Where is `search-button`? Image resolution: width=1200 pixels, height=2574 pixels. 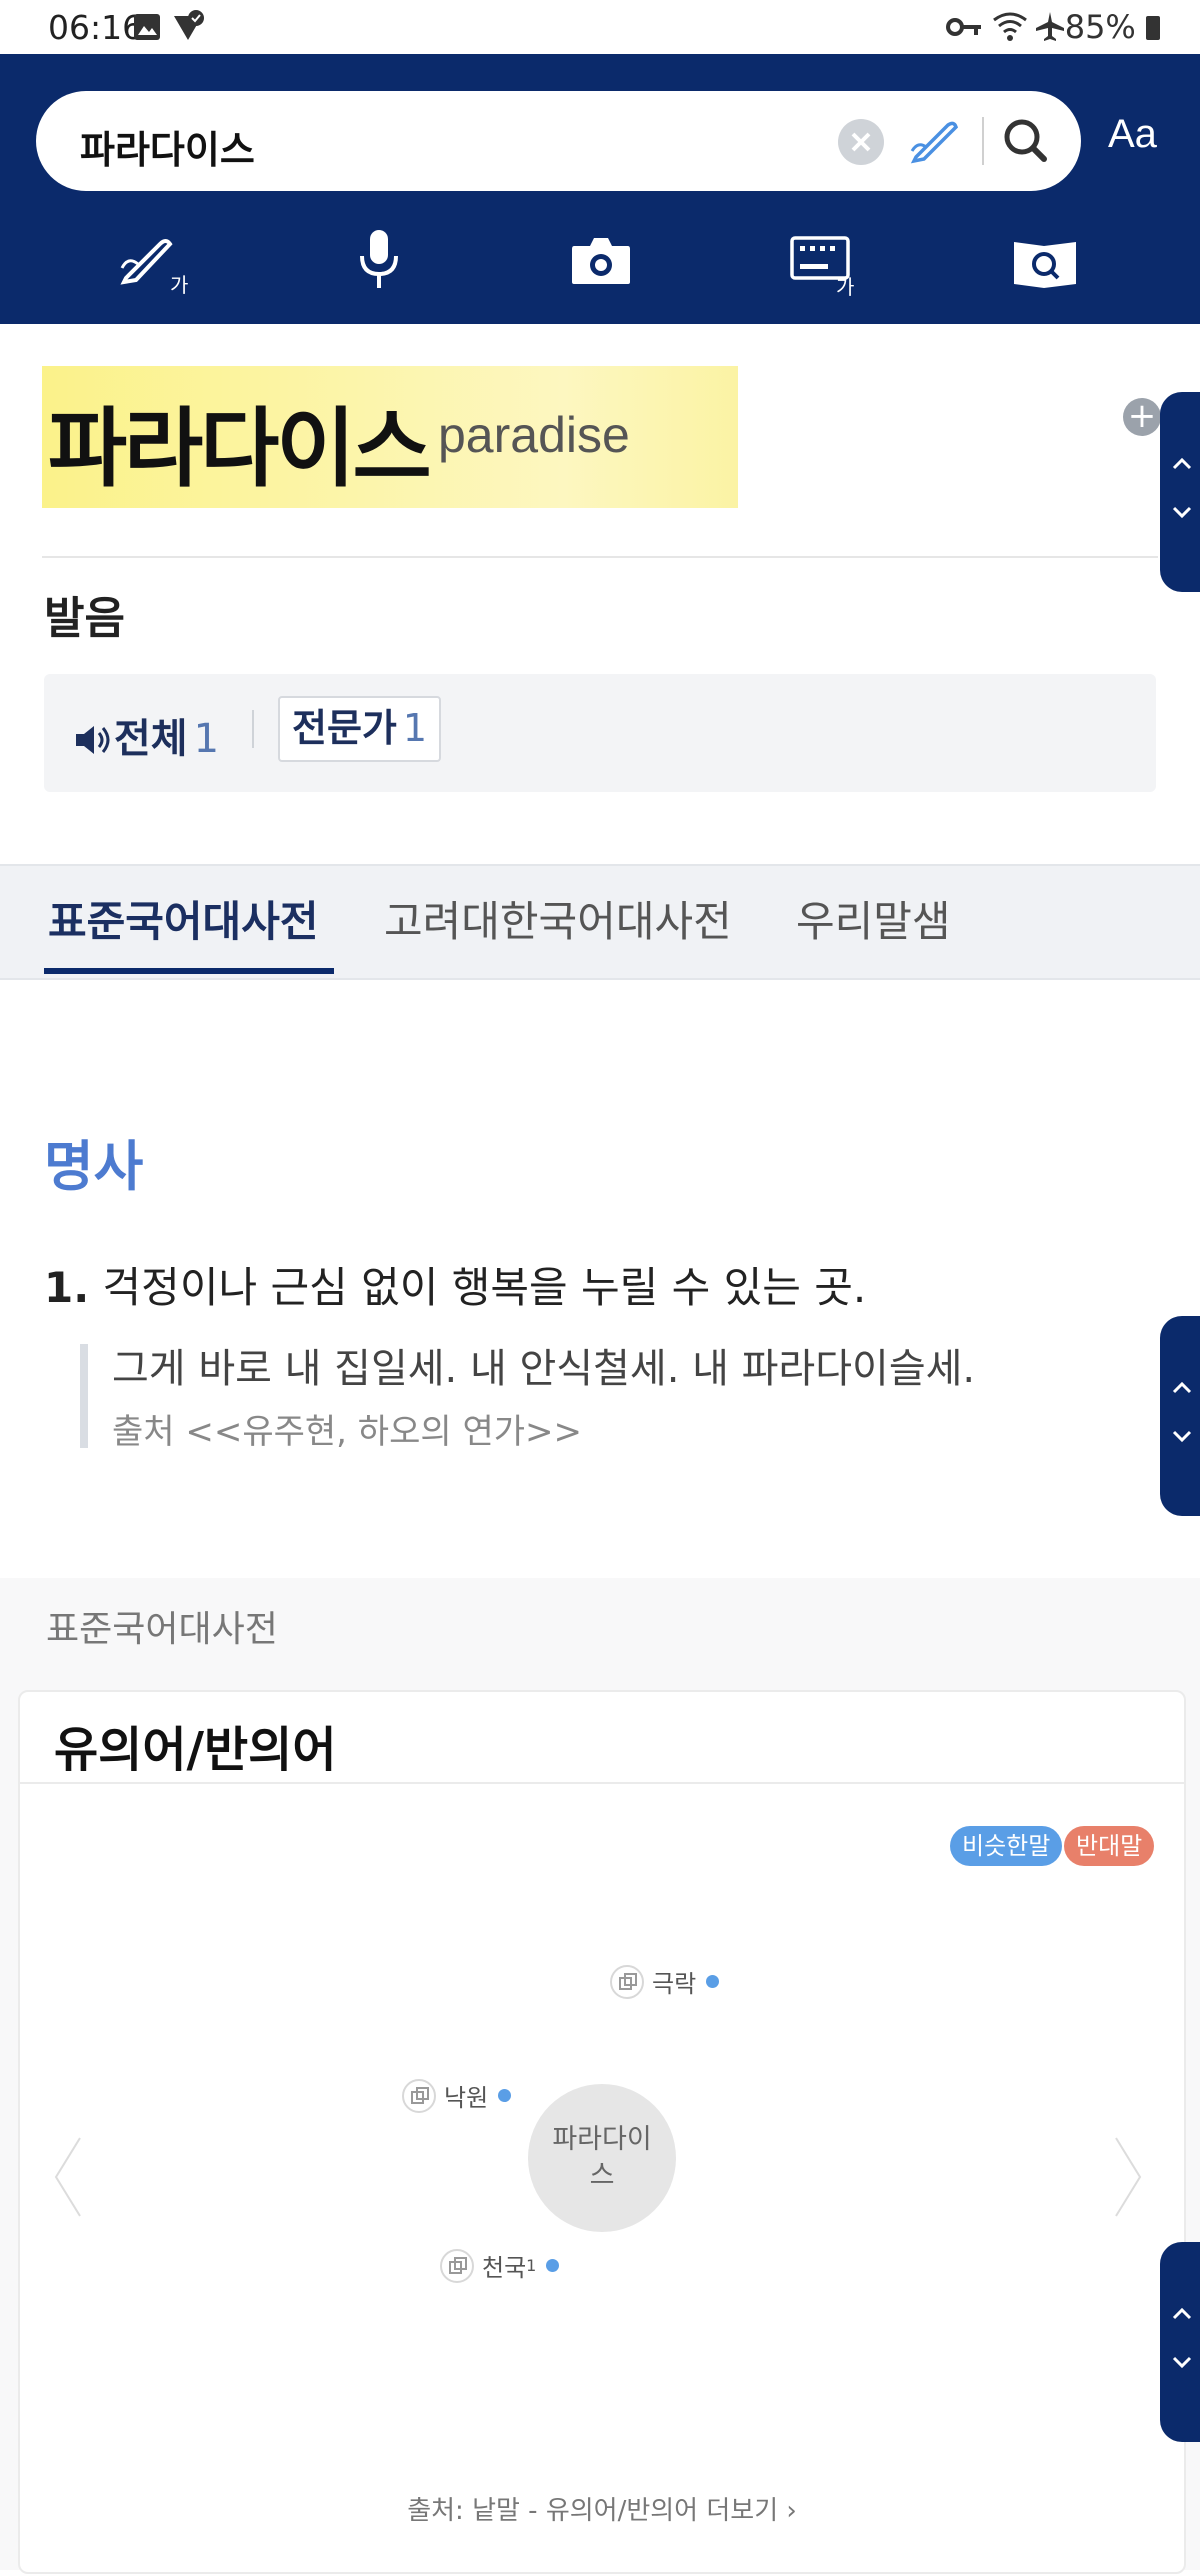 search-button is located at coordinates (1026, 141).